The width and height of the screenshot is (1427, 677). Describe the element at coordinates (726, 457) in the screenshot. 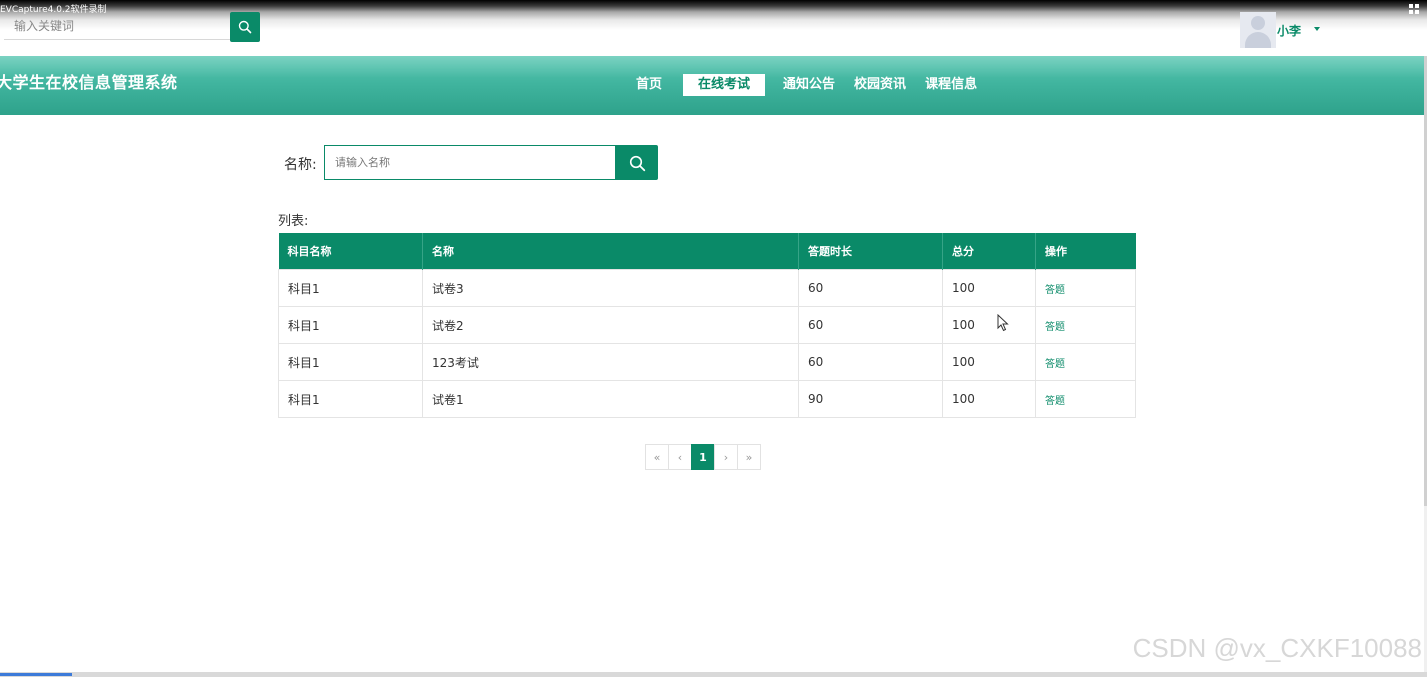

I see `next-page-button: ›` at that location.